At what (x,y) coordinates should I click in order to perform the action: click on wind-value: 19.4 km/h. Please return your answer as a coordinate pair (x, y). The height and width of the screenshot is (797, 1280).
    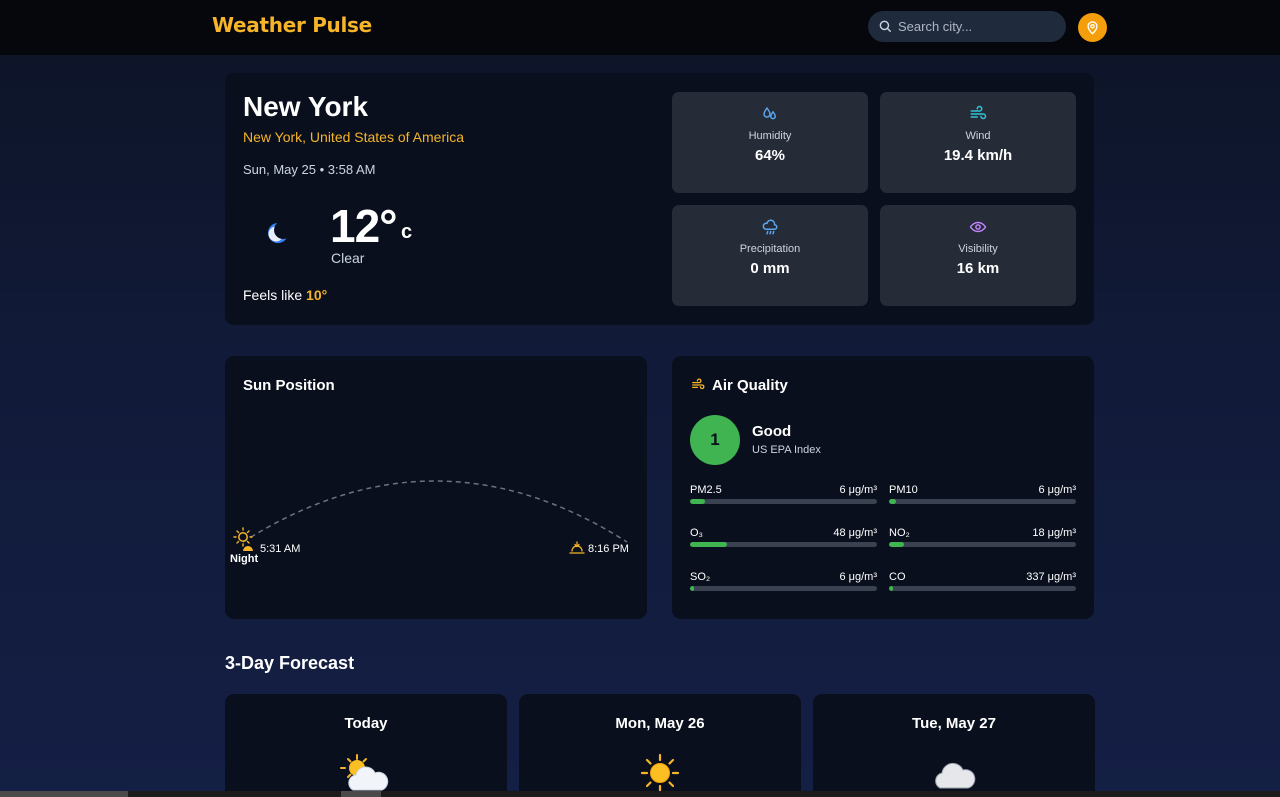
    Looking at the image, I should click on (978, 155).